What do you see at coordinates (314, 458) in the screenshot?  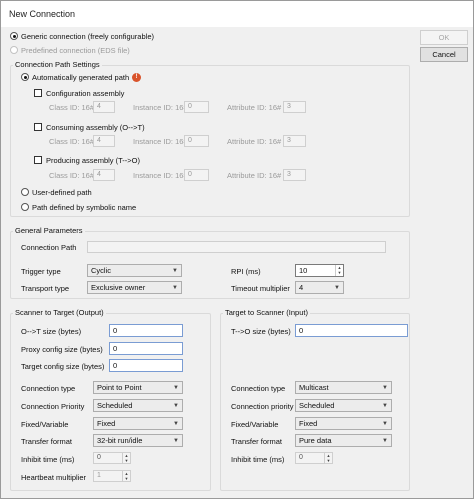 I see `input-inhibit-time-input: 0 ▲ ▼` at bounding box center [314, 458].